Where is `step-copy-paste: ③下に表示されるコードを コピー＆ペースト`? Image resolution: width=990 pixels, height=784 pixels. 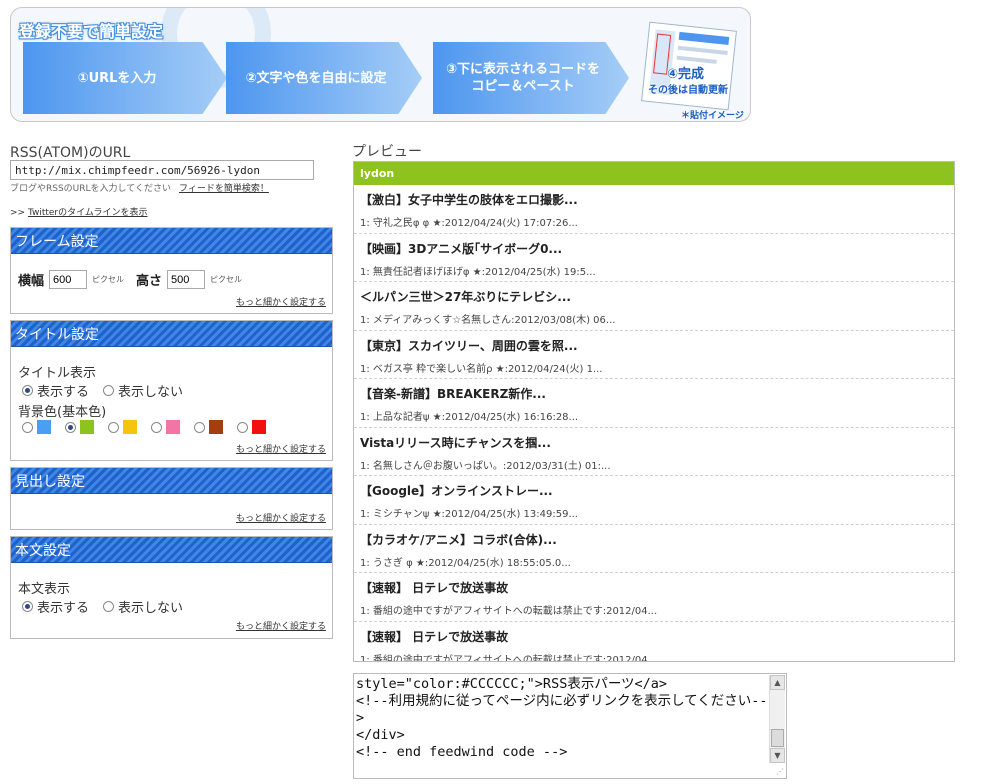
step-copy-paste: ③下に表示されるコードを コピー＆ペースト is located at coordinates (531, 78).